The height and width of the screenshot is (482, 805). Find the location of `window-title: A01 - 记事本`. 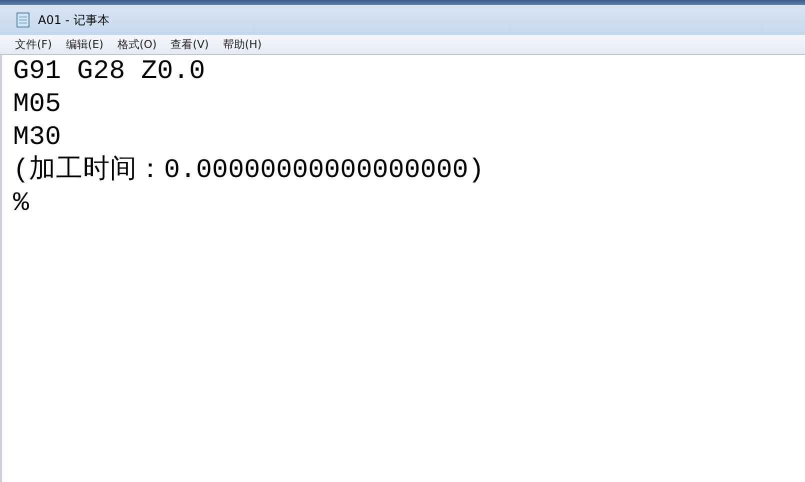

window-title: A01 - 记事本 is located at coordinates (74, 20).